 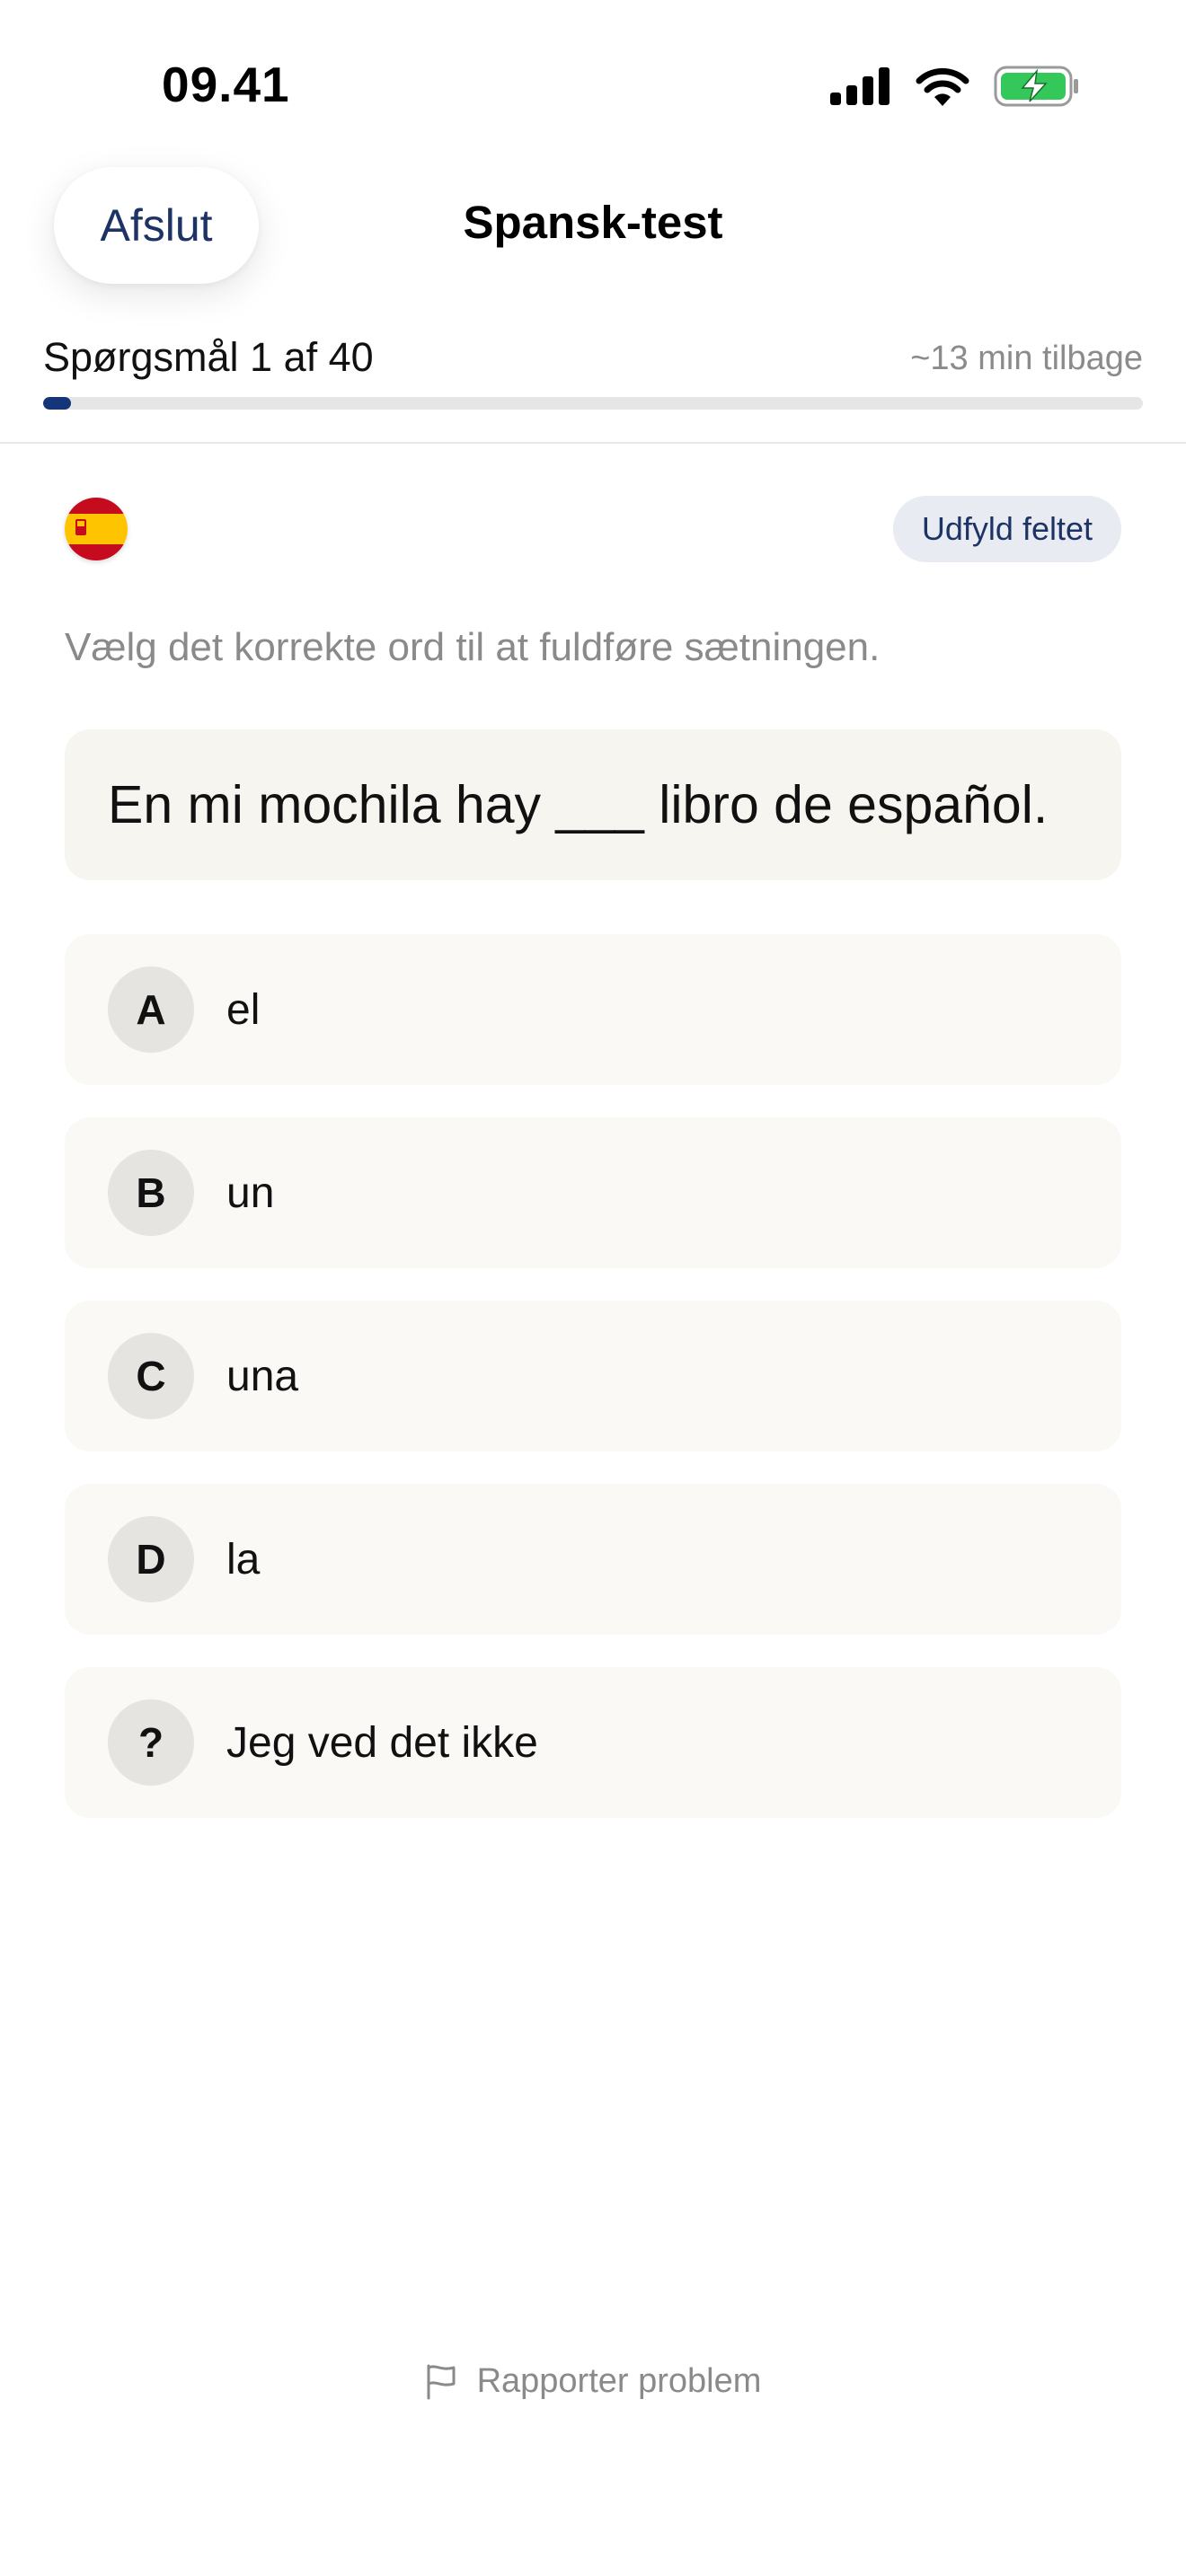 What do you see at coordinates (151, 1376) in the screenshot?
I see `option-letter: C` at bounding box center [151, 1376].